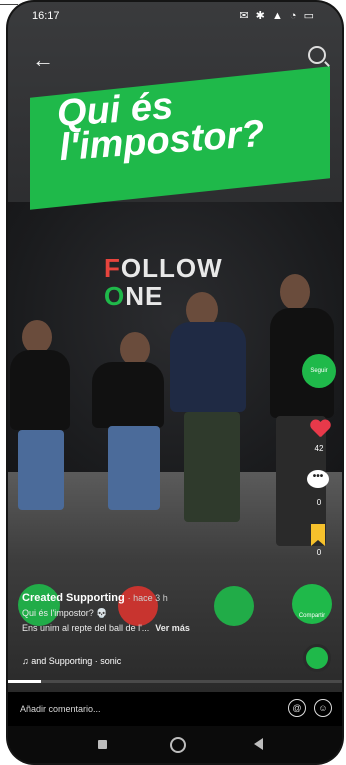  What do you see at coordinates (112, 268) in the screenshot?
I see `wall-letter-f: F` at bounding box center [112, 268].